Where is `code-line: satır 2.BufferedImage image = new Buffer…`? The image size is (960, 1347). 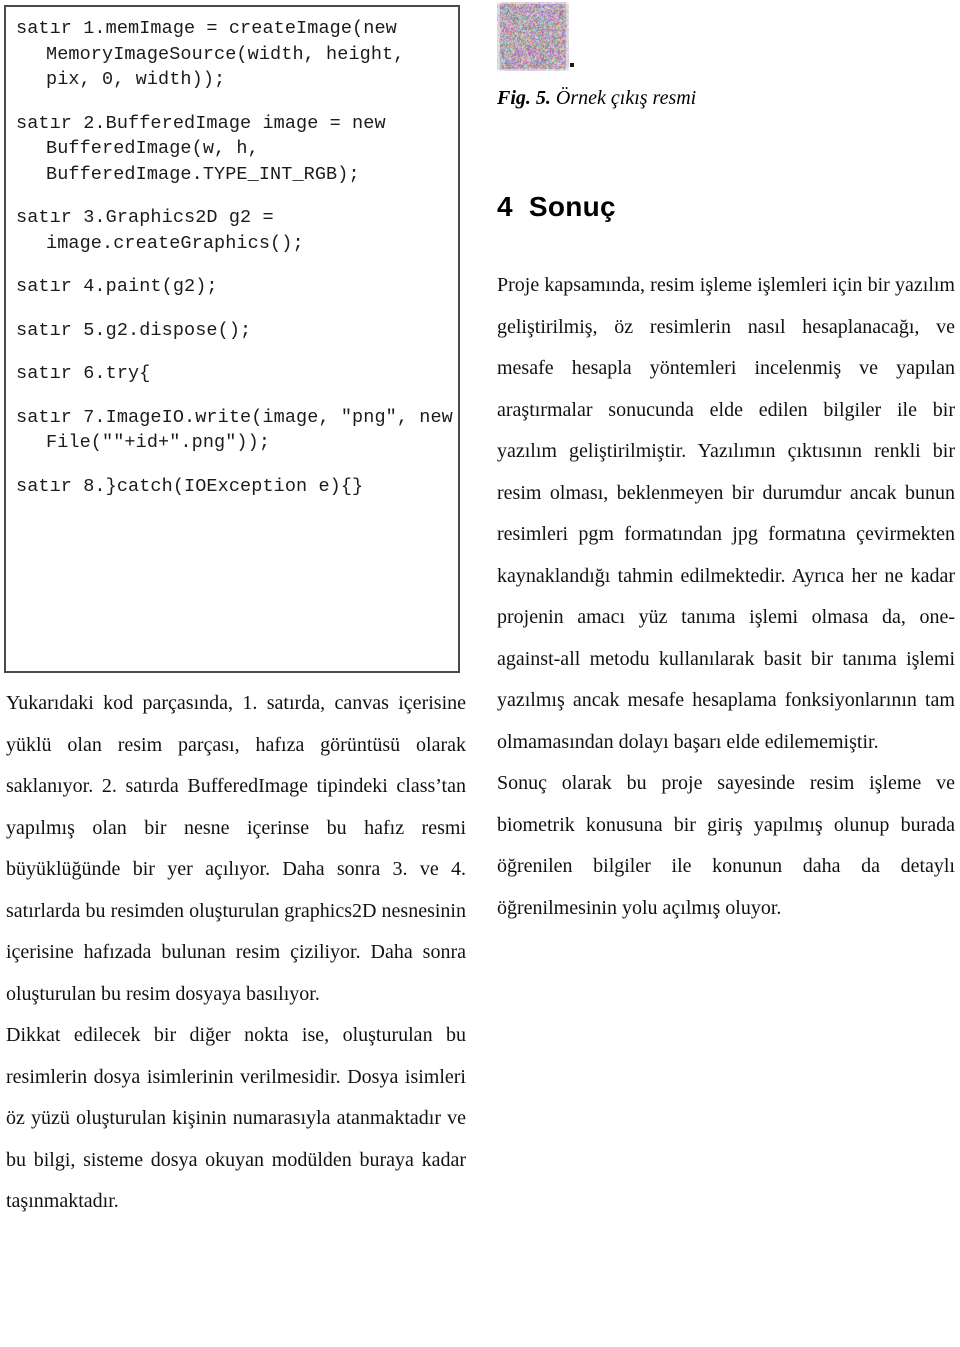 code-line: satır 2.BufferedImage image = new Buffer… is located at coordinates (206, 148).